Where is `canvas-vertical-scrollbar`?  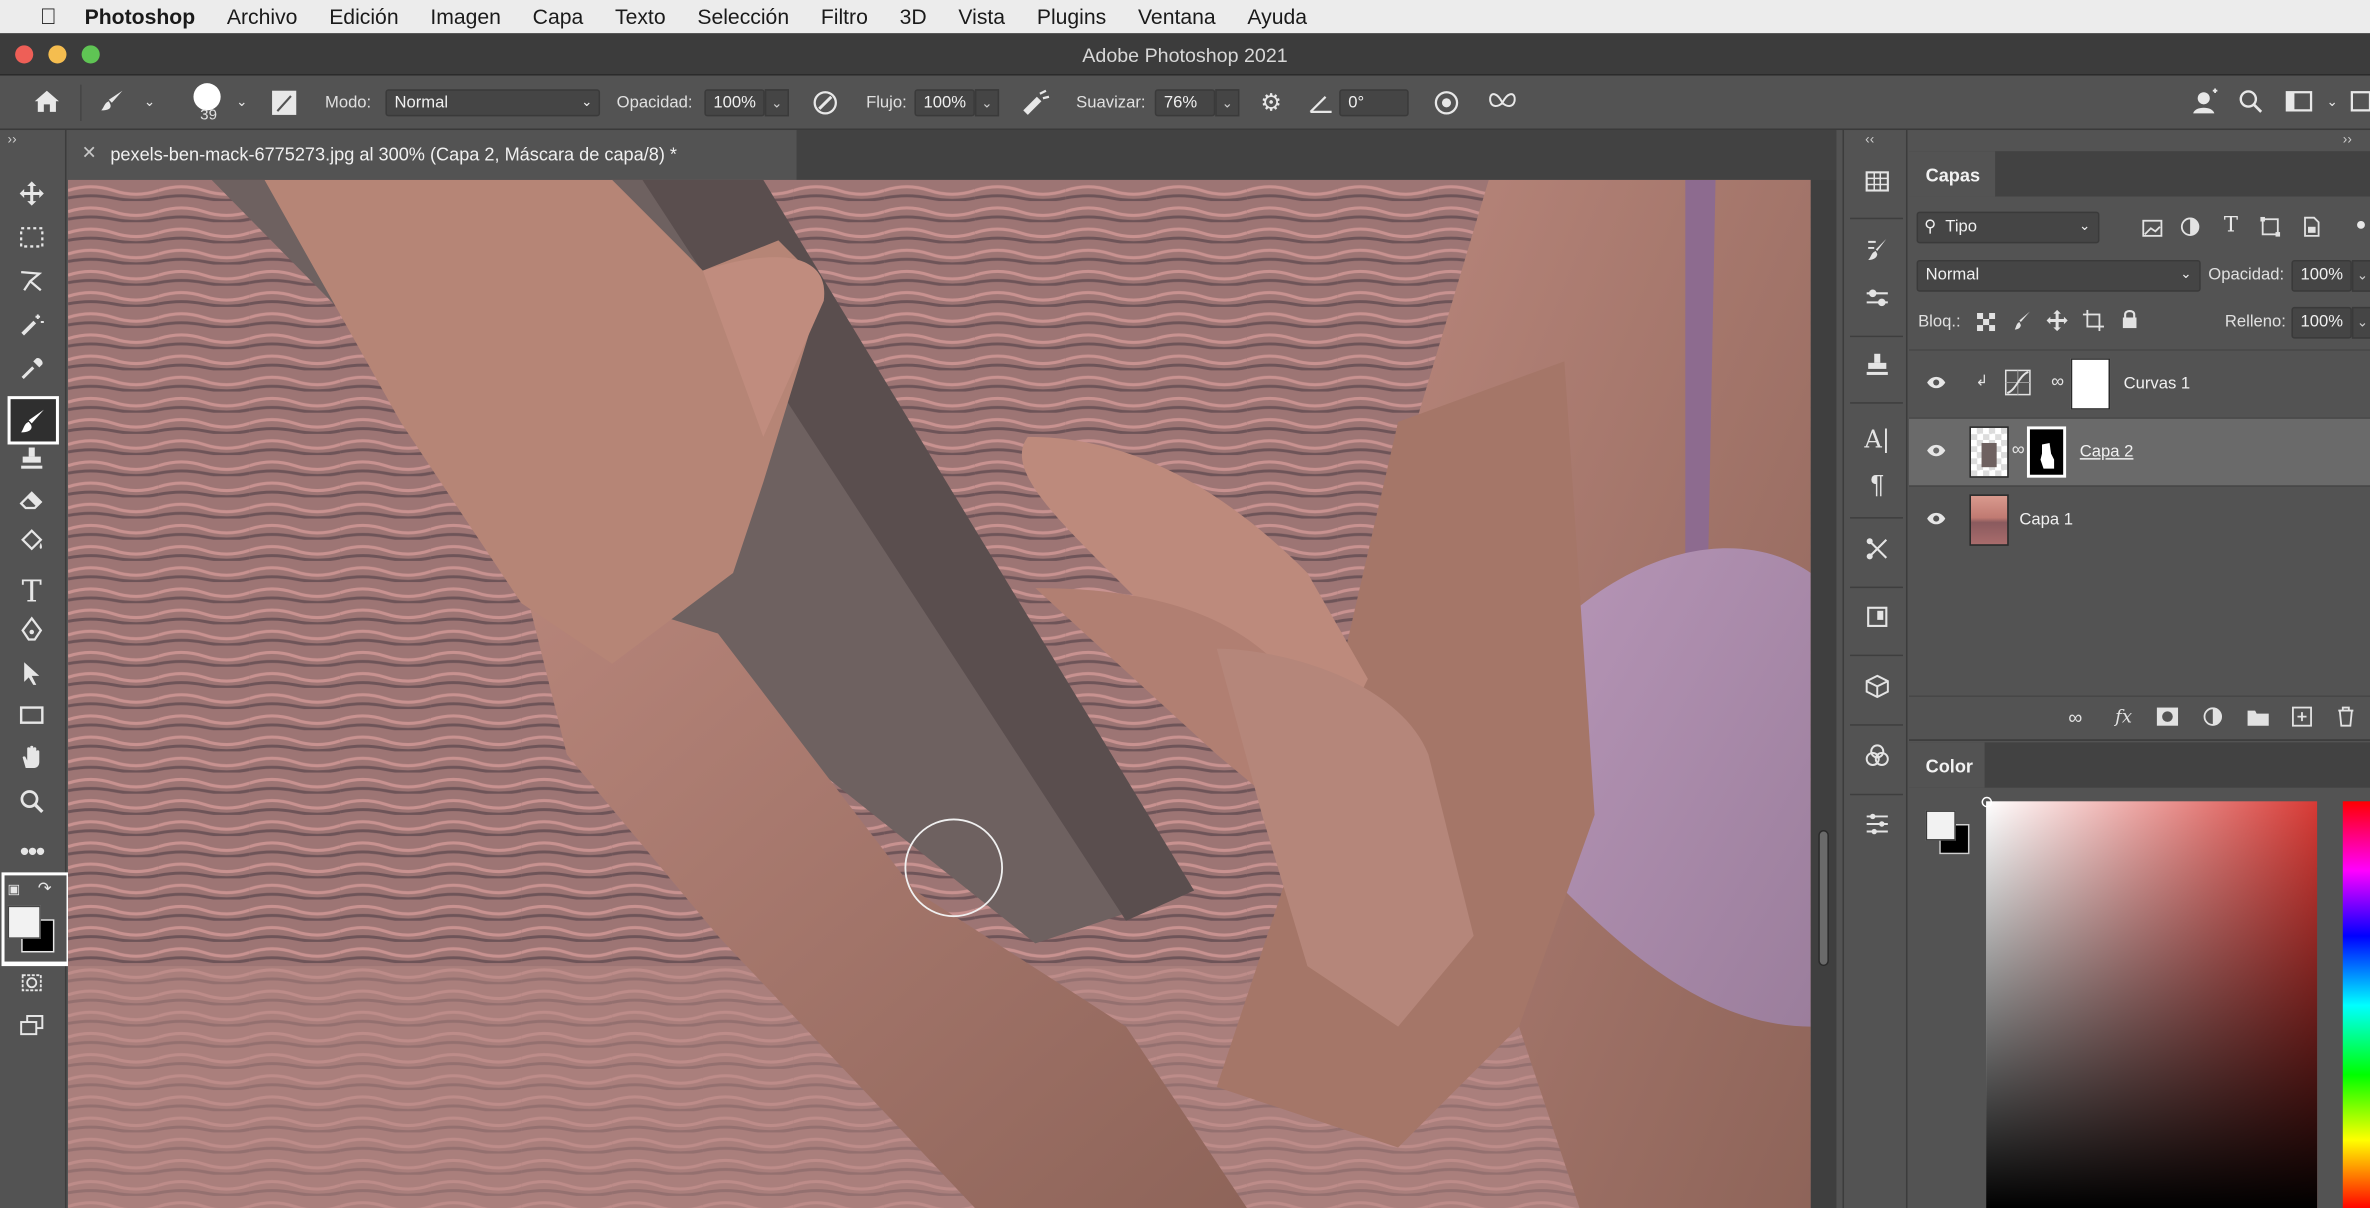 canvas-vertical-scrollbar is located at coordinates (1823, 693).